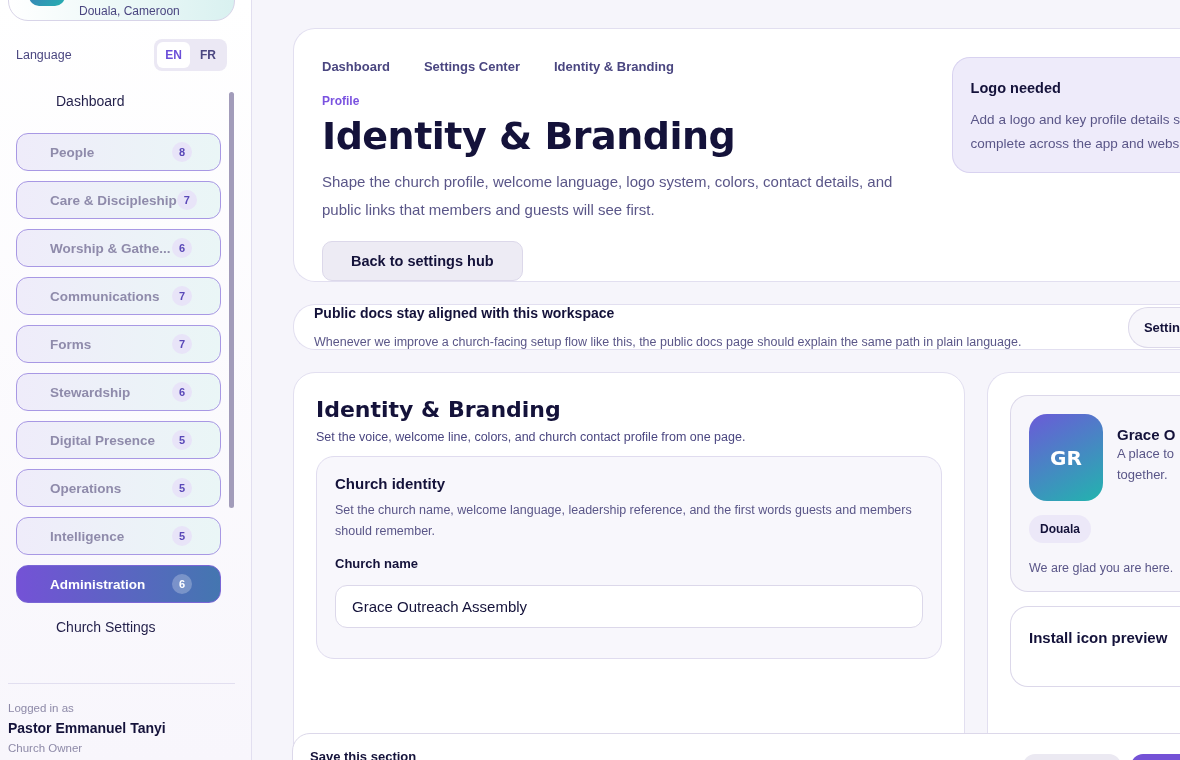 Image resolution: width=1180 pixels, height=760 pixels. Describe the element at coordinates (614, 66) in the screenshot. I see `breadcrumb-link: Identity & Branding` at that location.